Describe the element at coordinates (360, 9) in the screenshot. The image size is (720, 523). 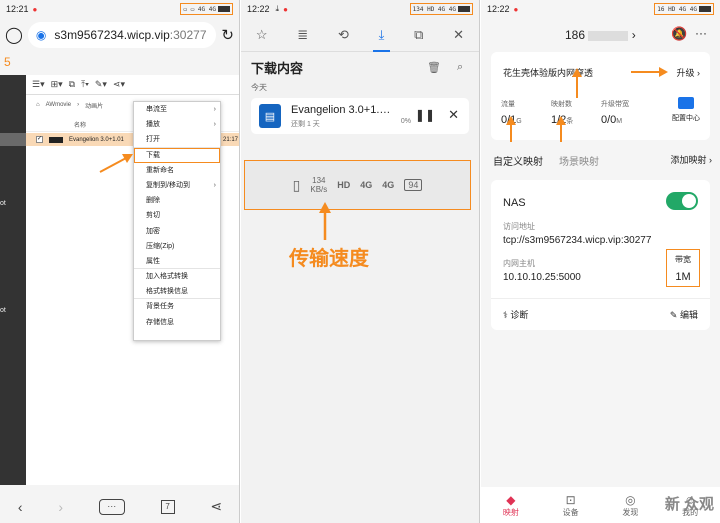
I see `status-bar: 12:22 ⤓ ● 134 HD 4G 4G` at that location.